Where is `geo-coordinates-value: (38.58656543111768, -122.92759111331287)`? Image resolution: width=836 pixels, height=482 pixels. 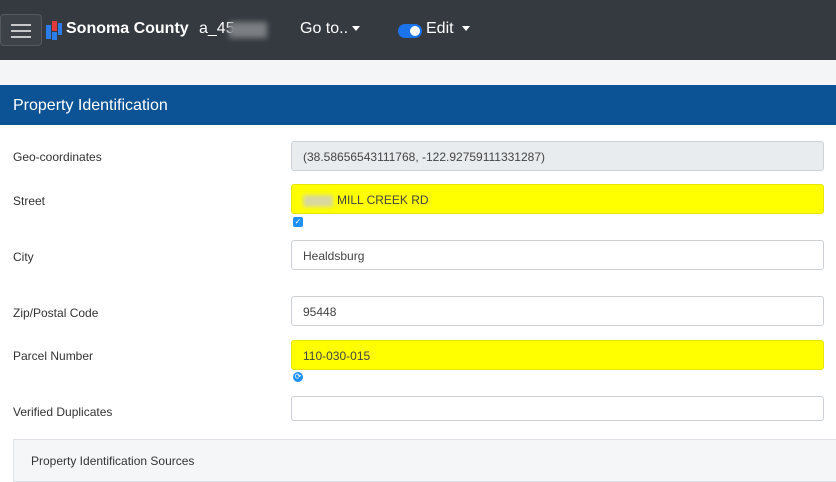
geo-coordinates-value: (38.58656543111768, -122.92759111331287) is located at coordinates (424, 157).